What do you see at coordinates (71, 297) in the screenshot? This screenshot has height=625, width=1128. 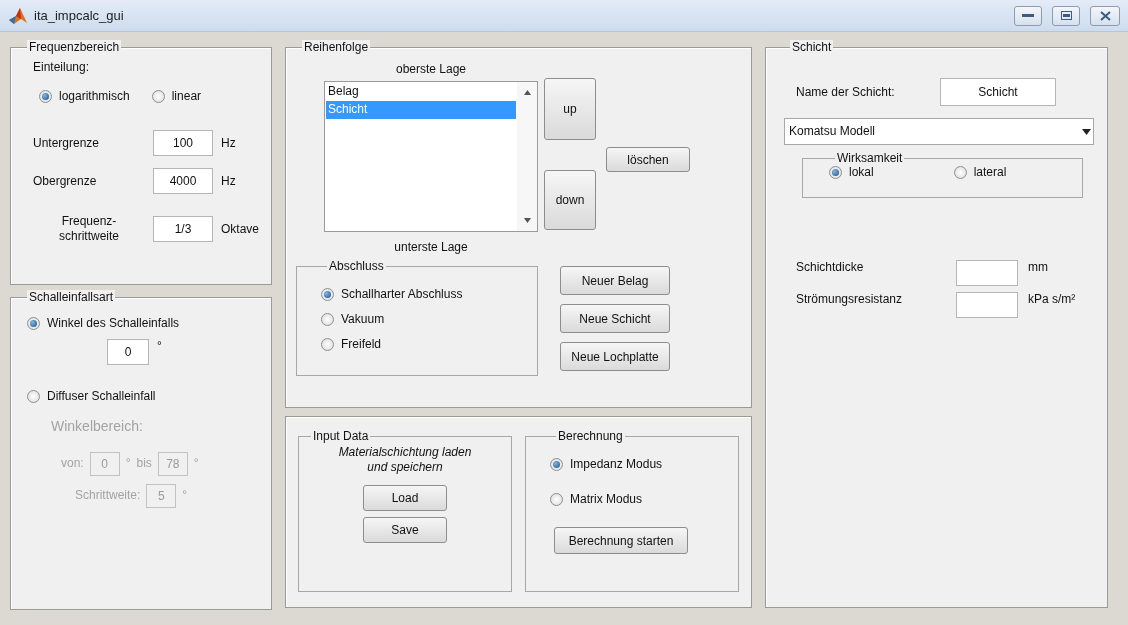 I see `panel-title: Schalleinfallsart` at bounding box center [71, 297].